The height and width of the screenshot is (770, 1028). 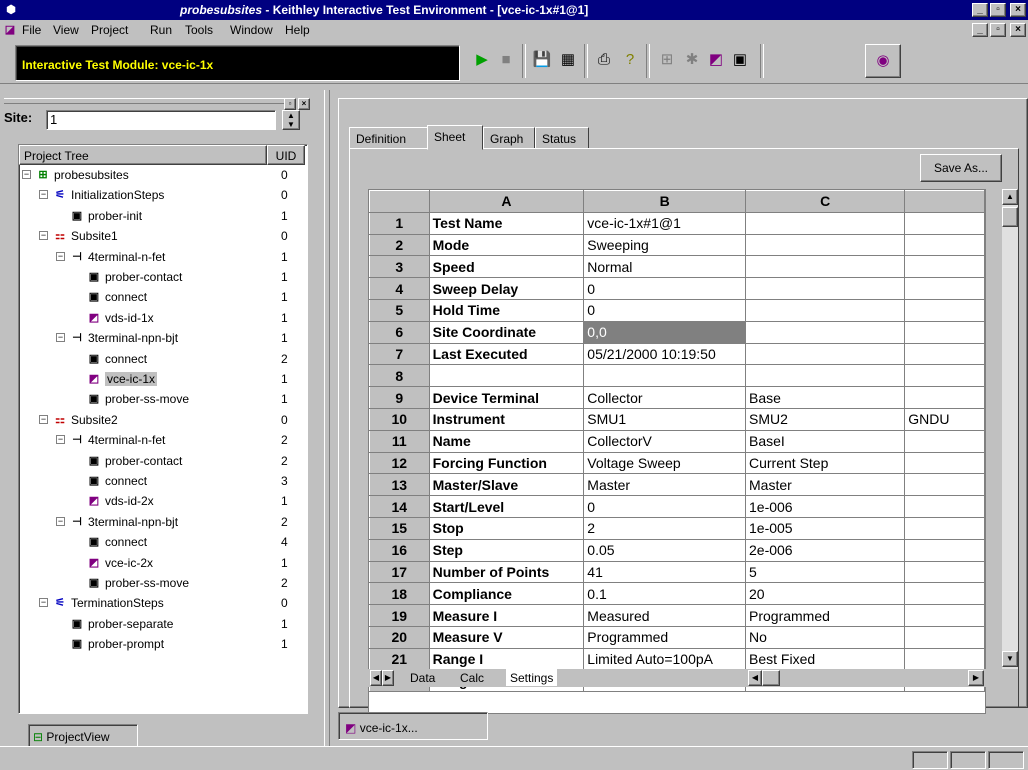 I want to click on sheet-tab-prev-button: ◀, so click(x=376, y=678).